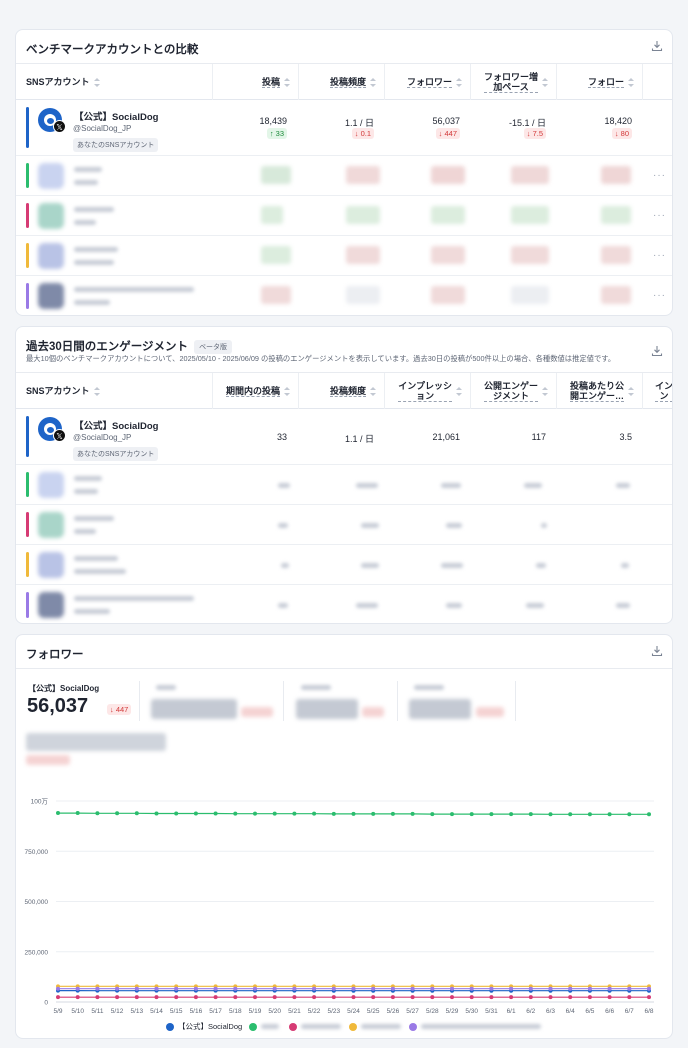 The image size is (688, 1048). What do you see at coordinates (102, 128) in the screenshot?
I see `account-handle: @SocialDog_JP` at bounding box center [102, 128].